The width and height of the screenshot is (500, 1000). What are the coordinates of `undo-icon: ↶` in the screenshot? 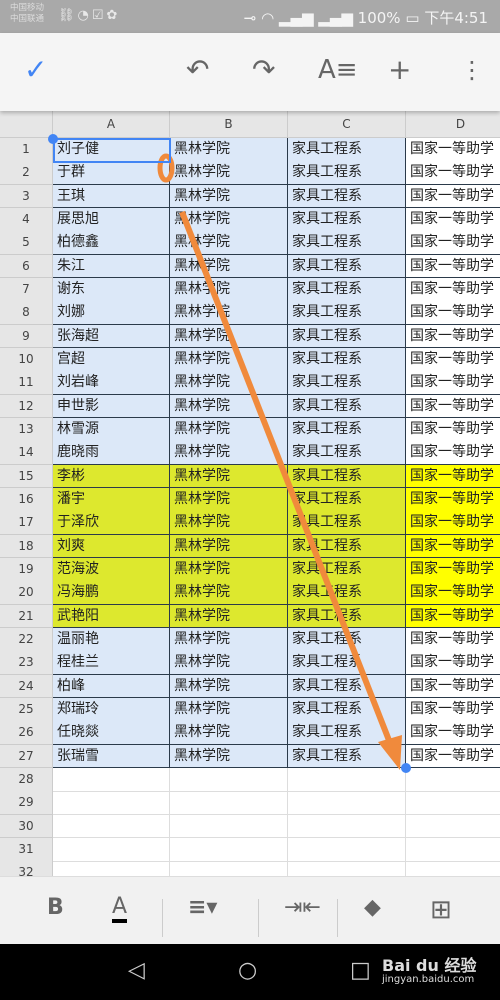 It's located at (197, 70).